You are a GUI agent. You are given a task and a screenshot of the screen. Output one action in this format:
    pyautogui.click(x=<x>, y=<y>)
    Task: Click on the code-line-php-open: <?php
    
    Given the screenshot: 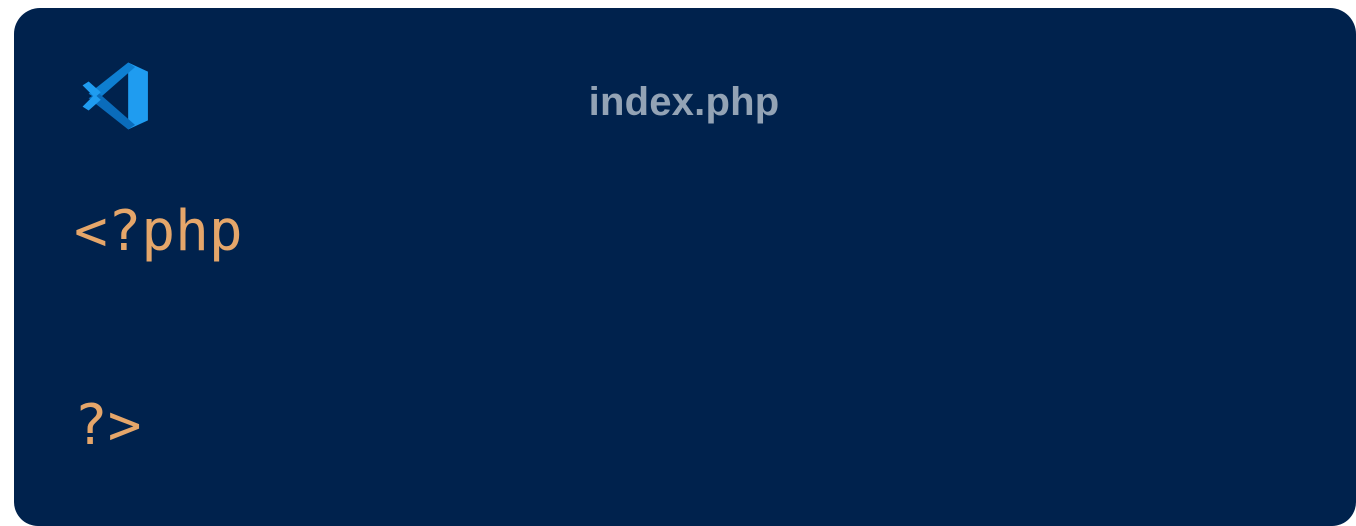 What is the action you would take?
    pyautogui.click(x=158, y=232)
    